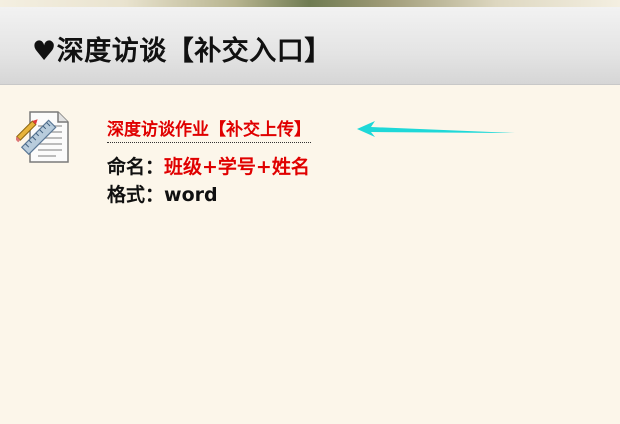 The width and height of the screenshot is (620, 424). I want to click on page-title: ♥深度访谈【补交入口】, so click(182, 51).